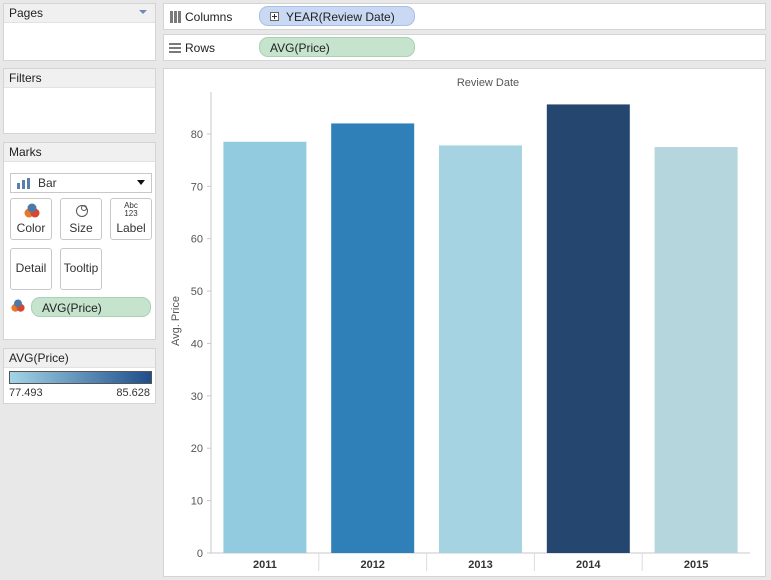 This screenshot has width=771, height=580. I want to click on y-tick-label: 40, so click(197, 344).